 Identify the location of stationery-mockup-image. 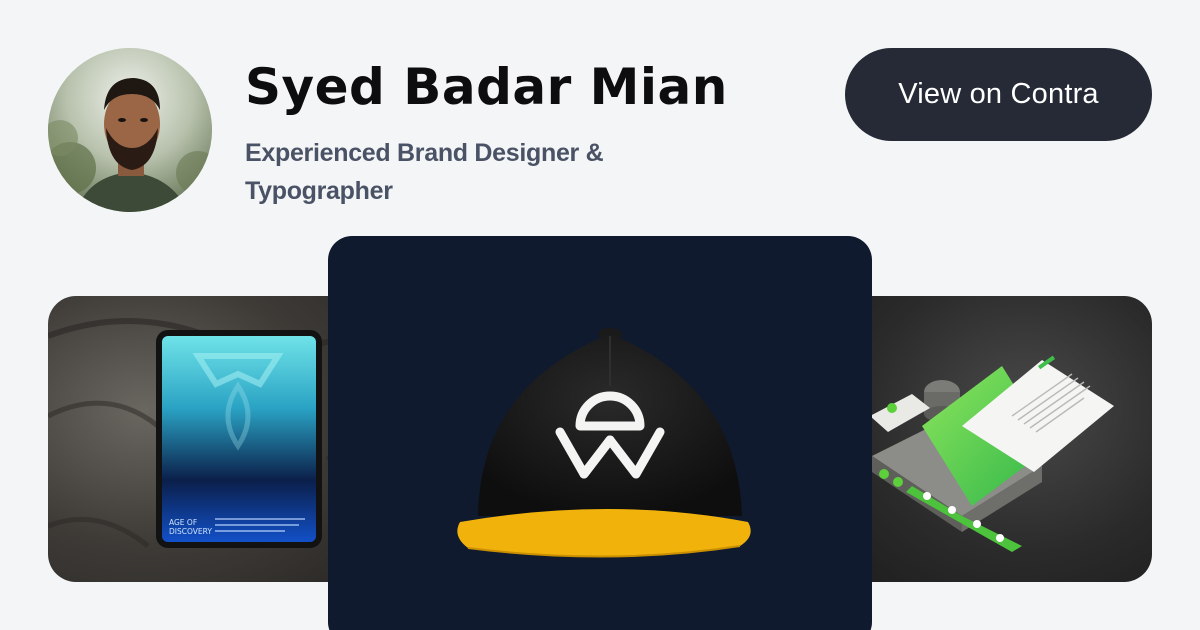
(992, 453).